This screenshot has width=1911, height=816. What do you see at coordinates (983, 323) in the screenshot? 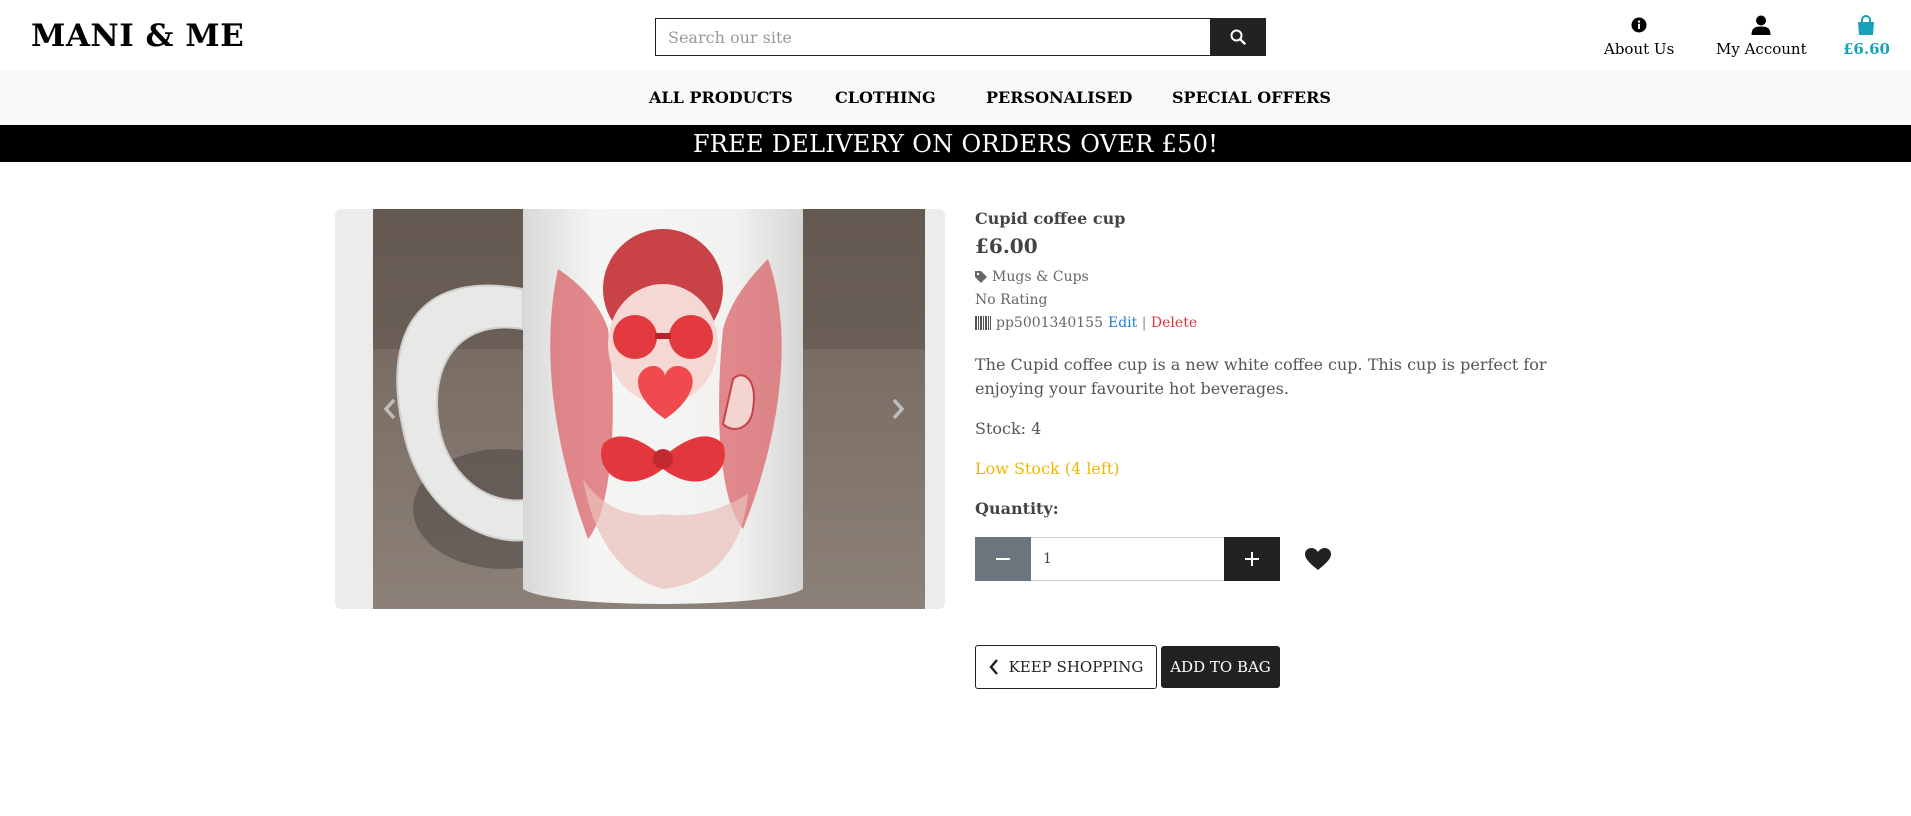
I see `barcode-icon` at bounding box center [983, 323].